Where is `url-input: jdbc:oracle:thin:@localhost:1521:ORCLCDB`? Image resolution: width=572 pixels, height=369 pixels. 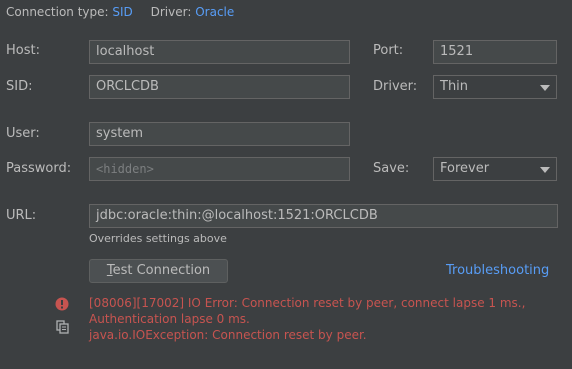 url-input: jdbc:oracle:thin:@localhost:1521:ORCLCDB is located at coordinates (323, 216).